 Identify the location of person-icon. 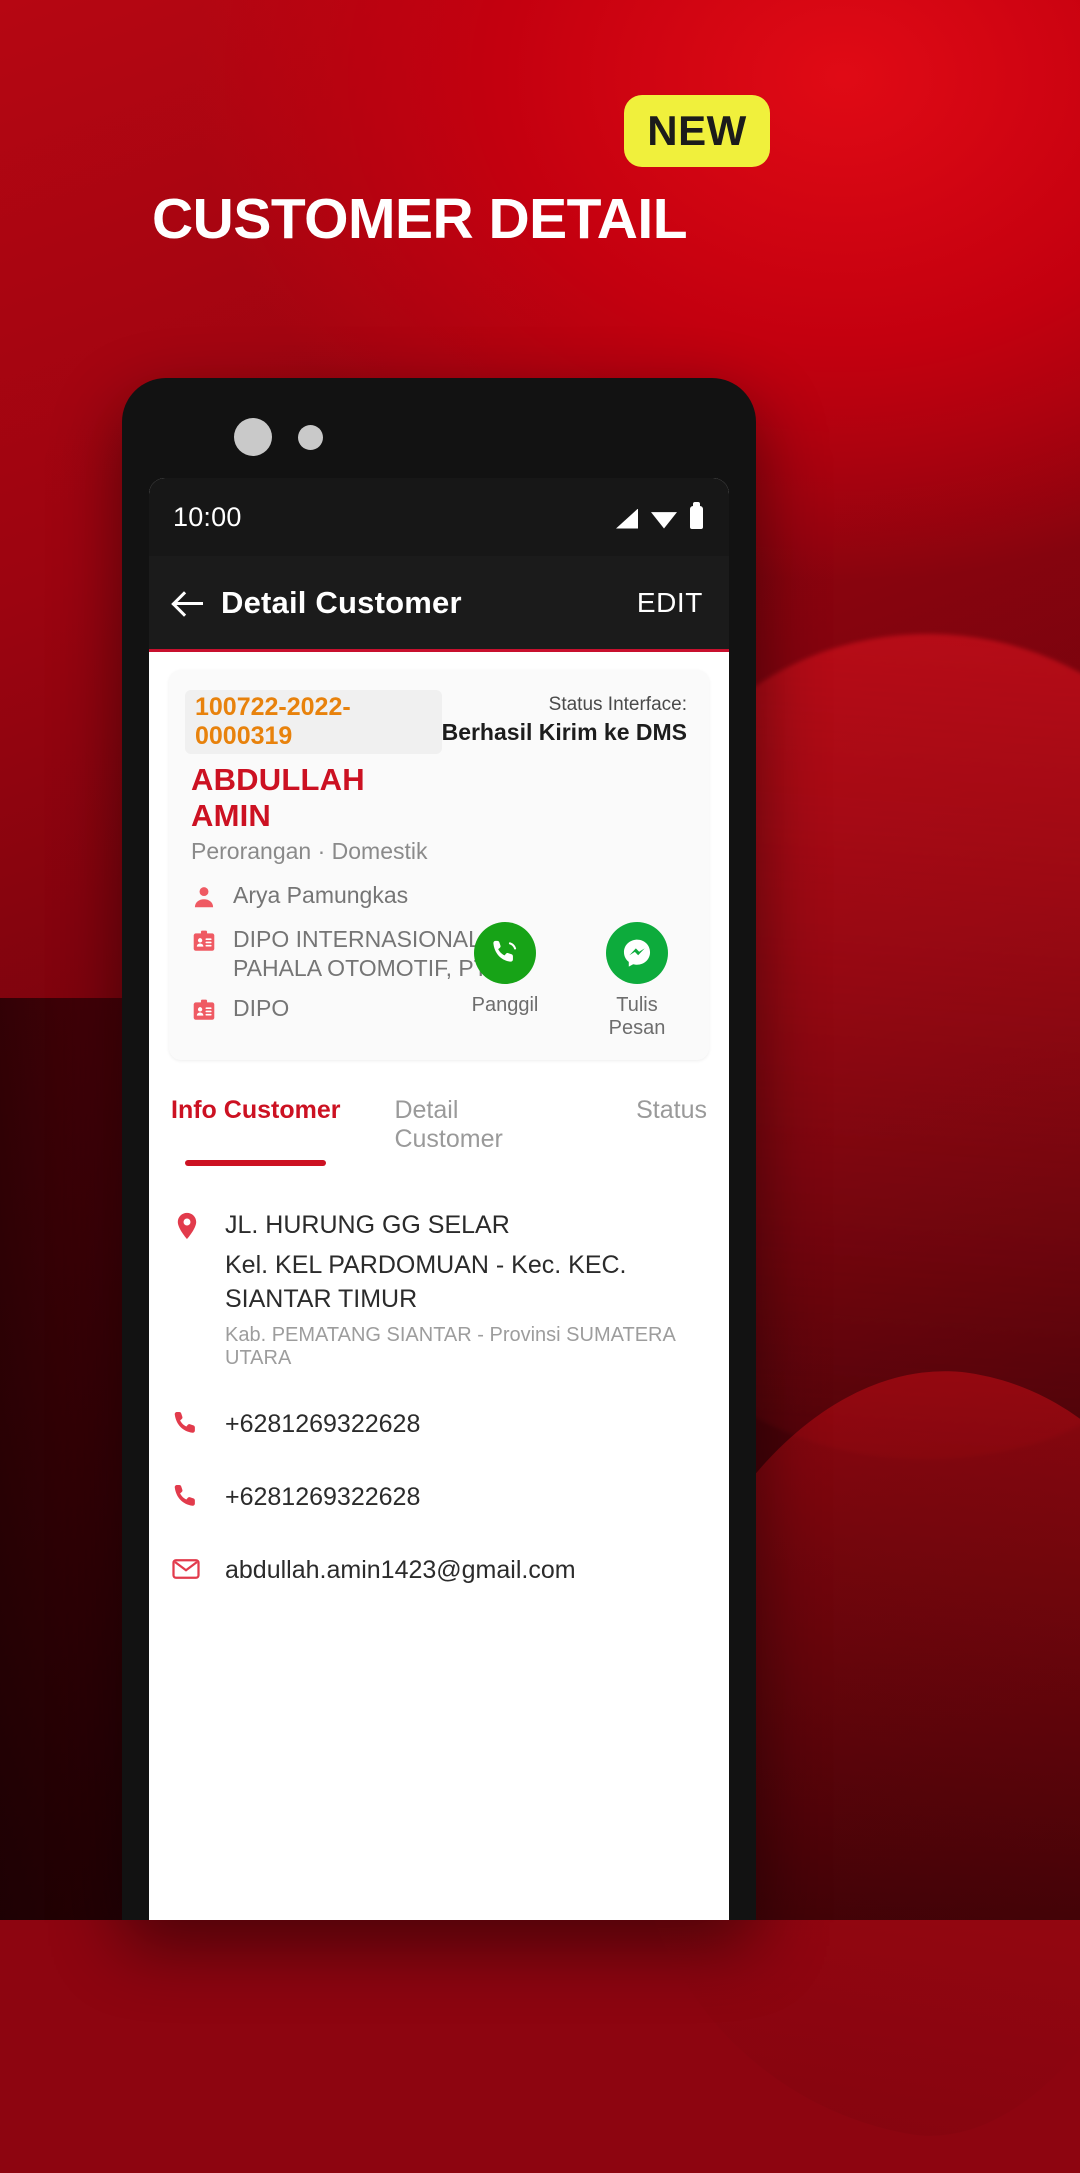
(205, 898).